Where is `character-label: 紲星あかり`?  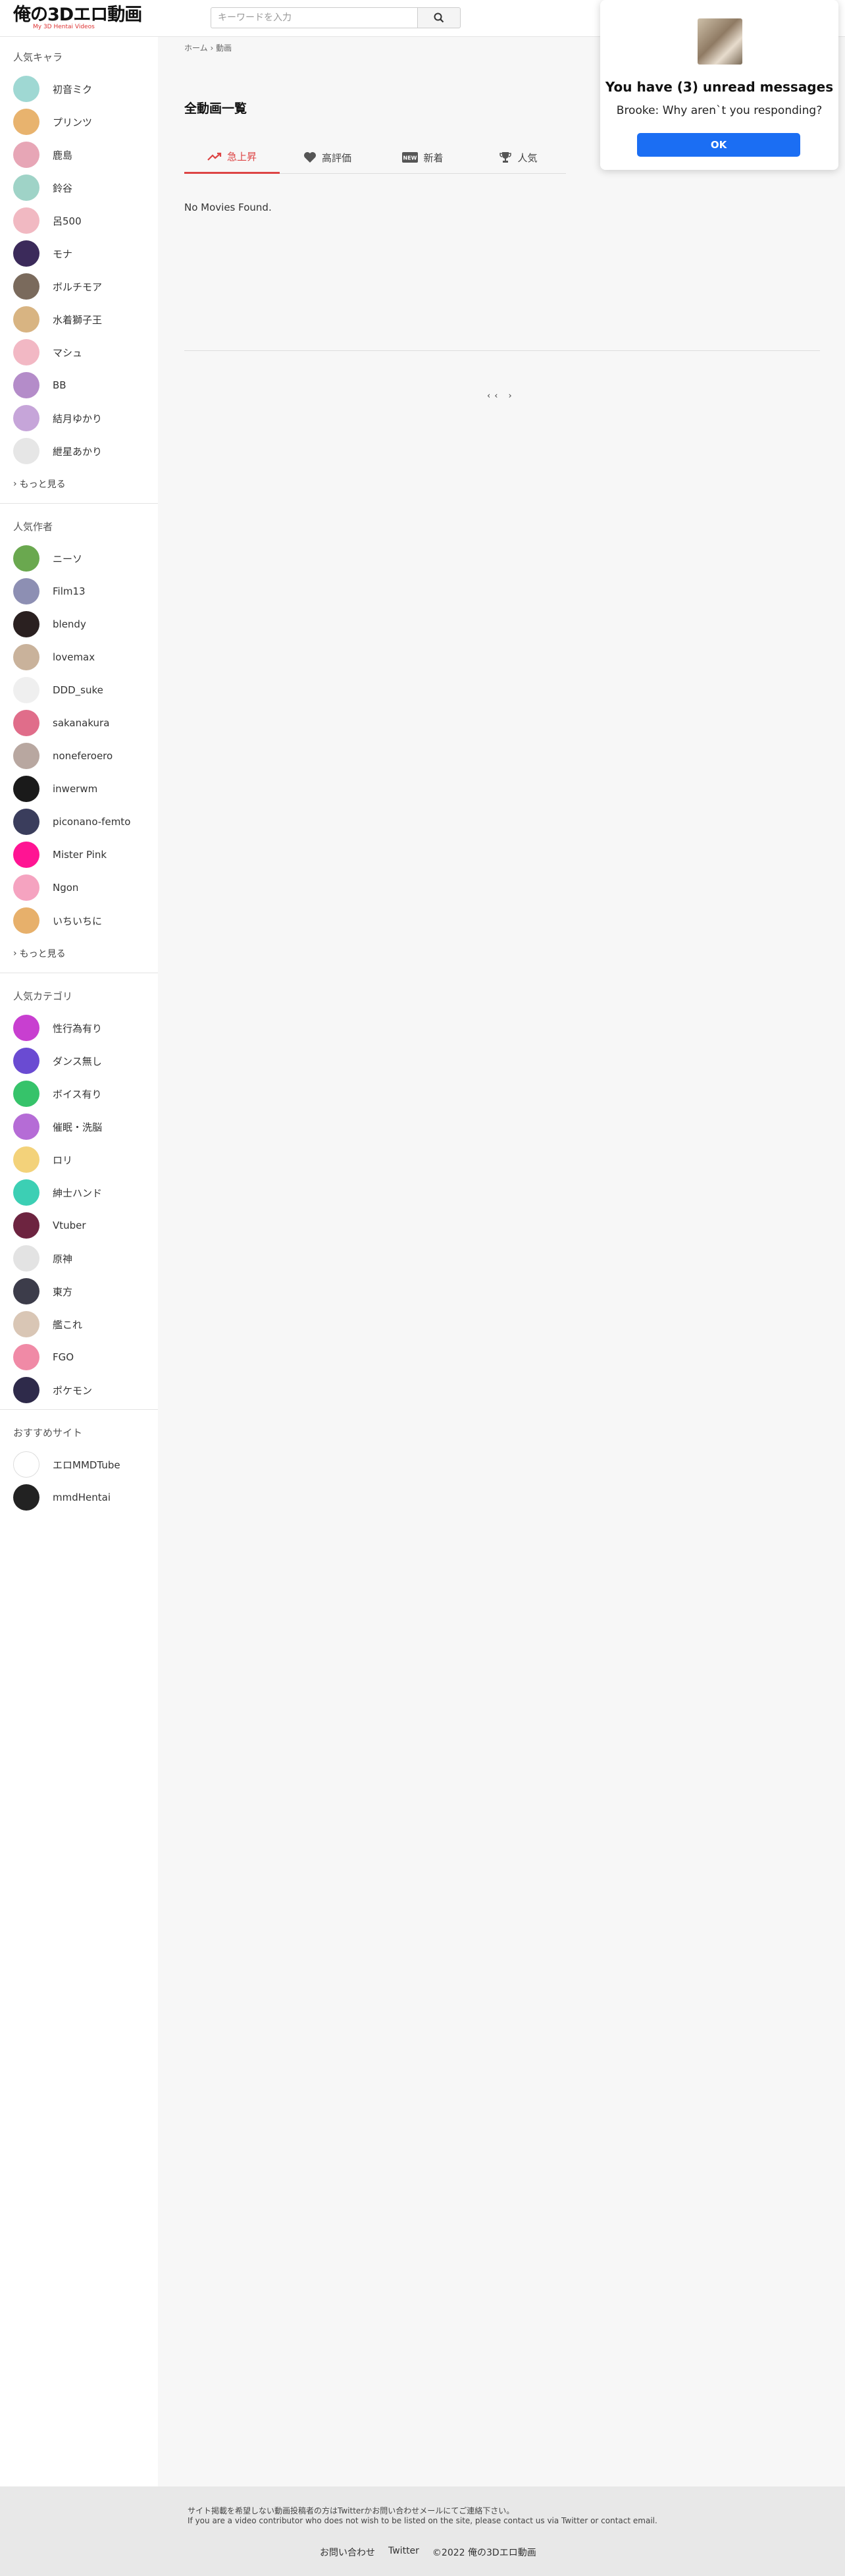
character-label: 紲星あかり is located at coordinates (78, 452).